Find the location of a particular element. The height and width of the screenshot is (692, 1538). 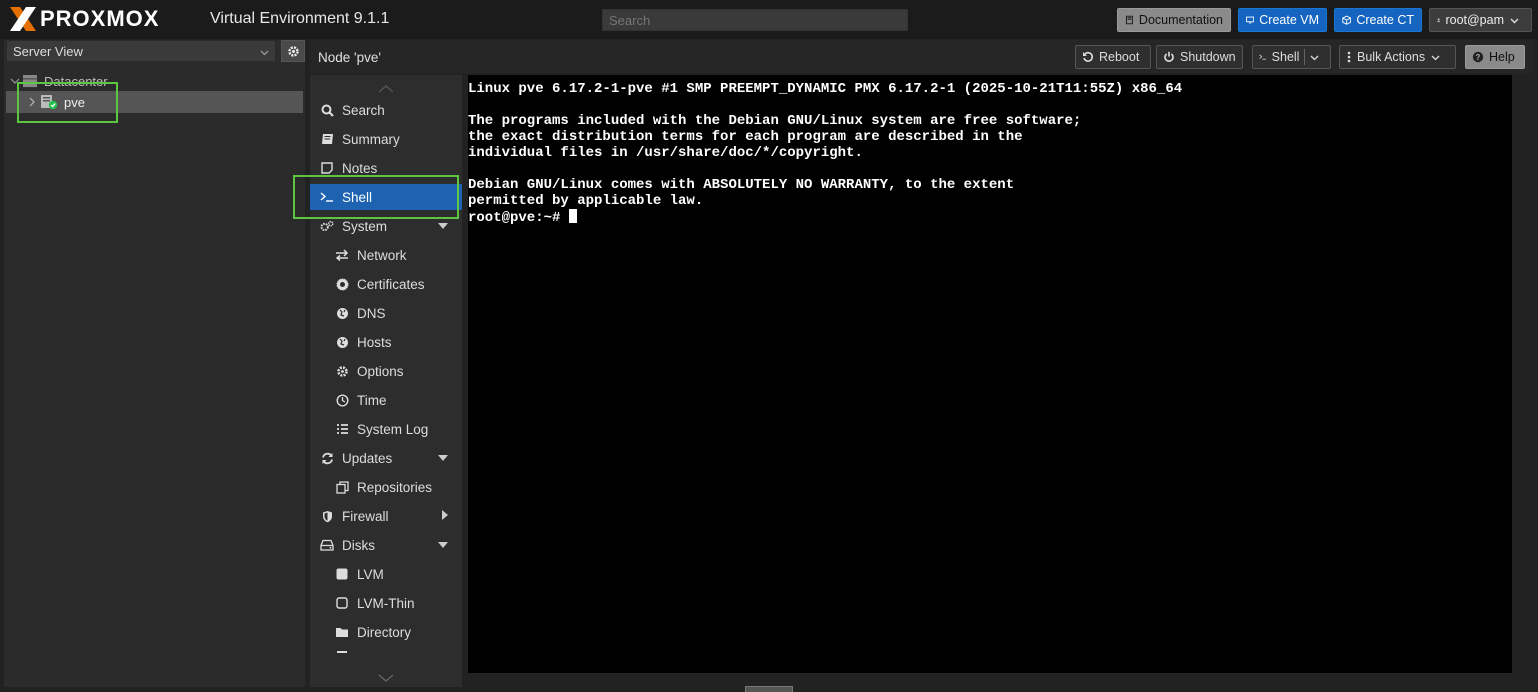

proxmox-logo: PROXMOX is located at coordinates (83, 19).